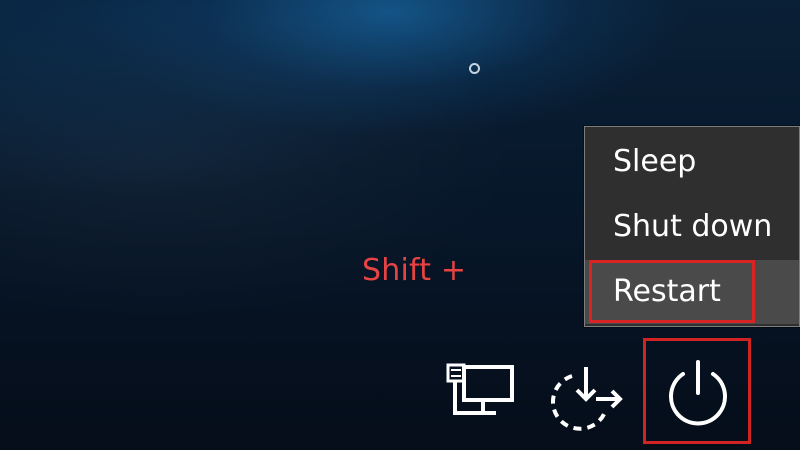  I want to click on network-button, so click(481, 391).